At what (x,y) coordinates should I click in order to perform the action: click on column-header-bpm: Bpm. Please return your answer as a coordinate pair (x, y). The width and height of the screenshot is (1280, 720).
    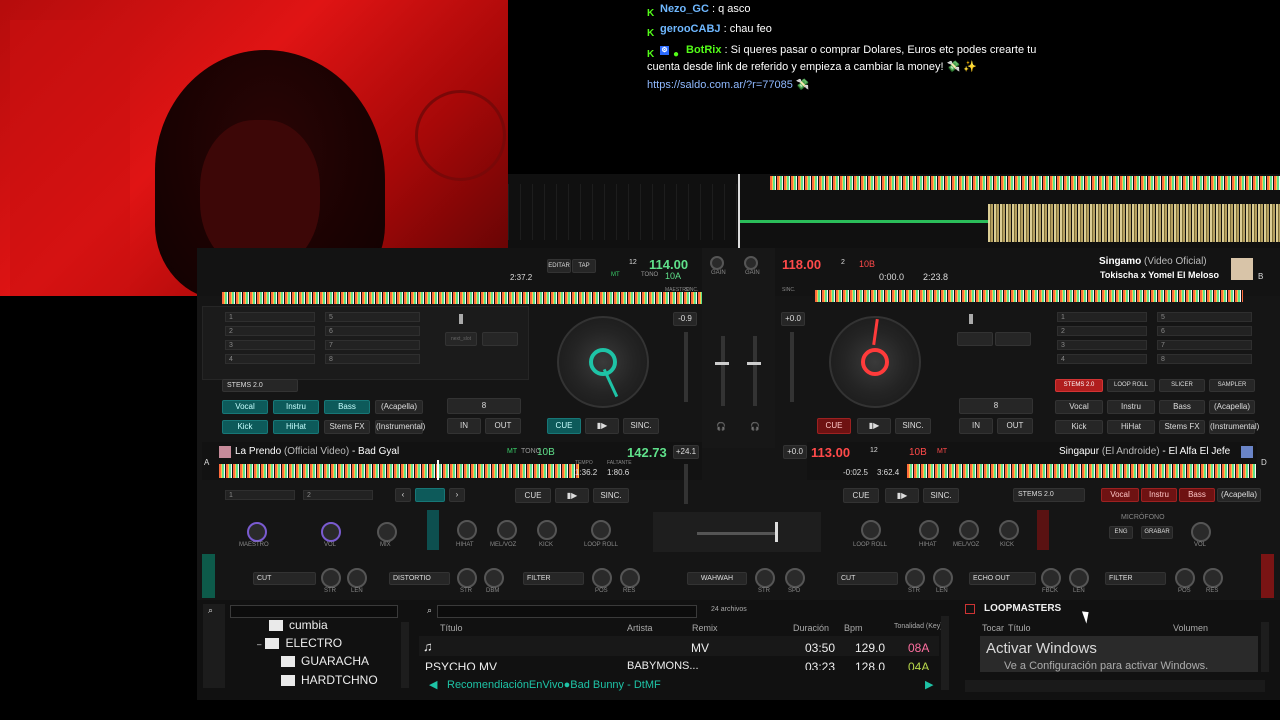
    Looking at the image, I should click on (853, 628).